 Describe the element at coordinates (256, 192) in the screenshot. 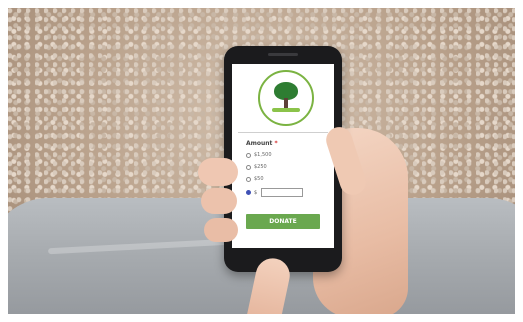

I see `custom-amount-prefix: $` at that location.